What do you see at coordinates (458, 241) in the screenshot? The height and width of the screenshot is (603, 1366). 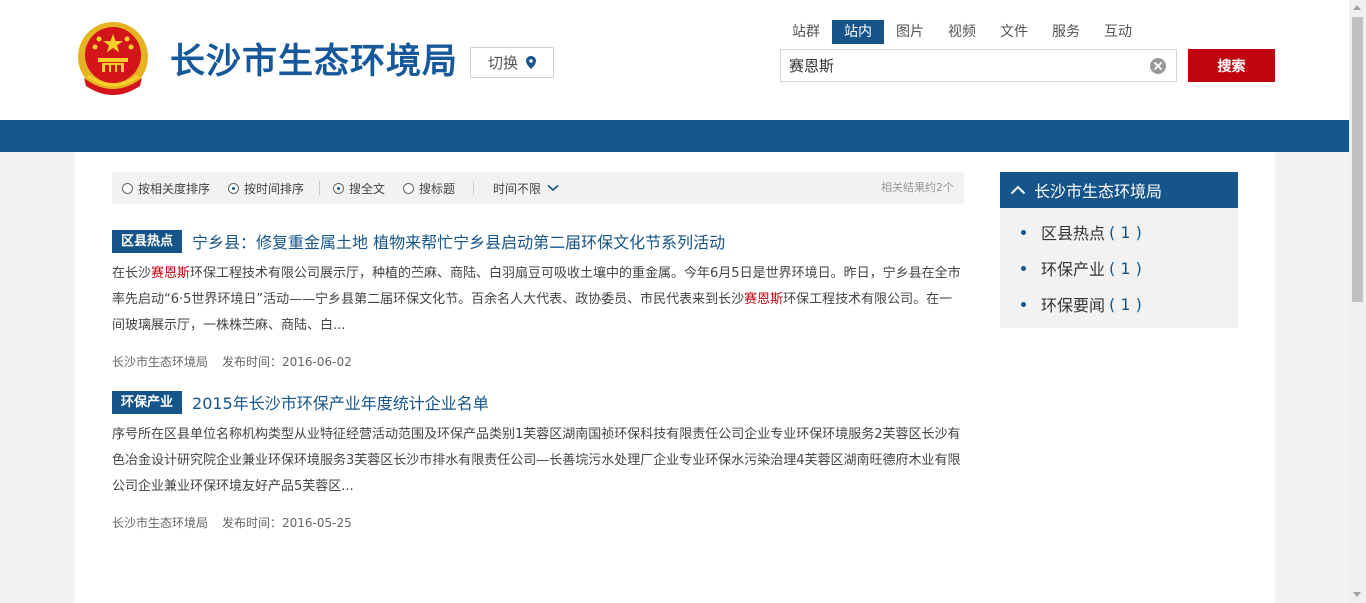 I see `result-title-link: 宁乡县：修复重金属土地 植物来帮忙宁乡县启动第二届环保文化节系列活动` at bounding box center [458, 241].